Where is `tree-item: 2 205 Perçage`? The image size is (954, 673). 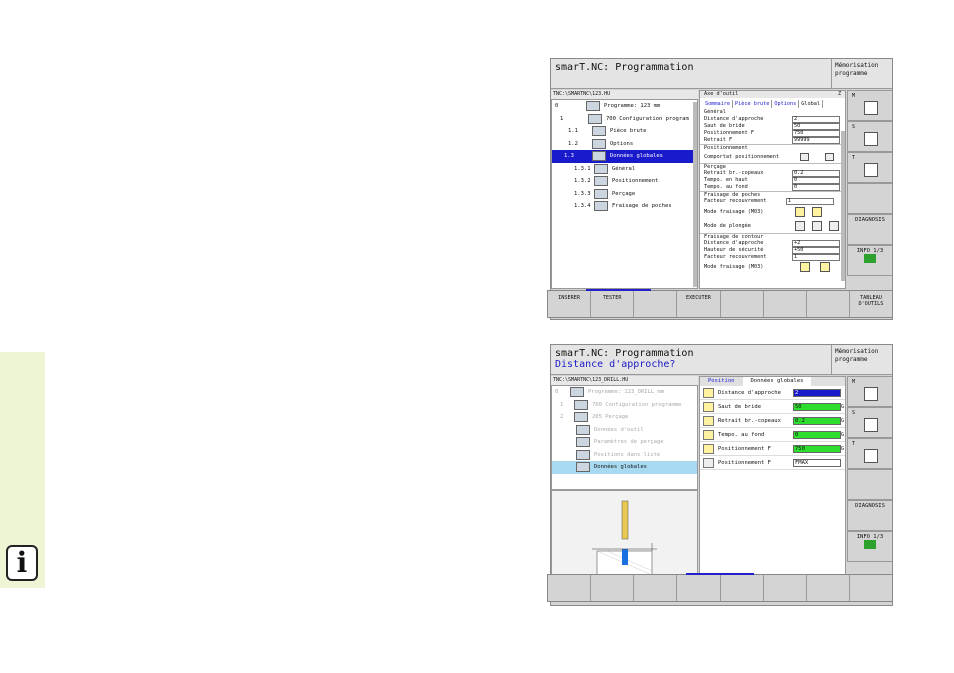
tree-item: 2 205 Perçage is located at coordinates (624, 417).